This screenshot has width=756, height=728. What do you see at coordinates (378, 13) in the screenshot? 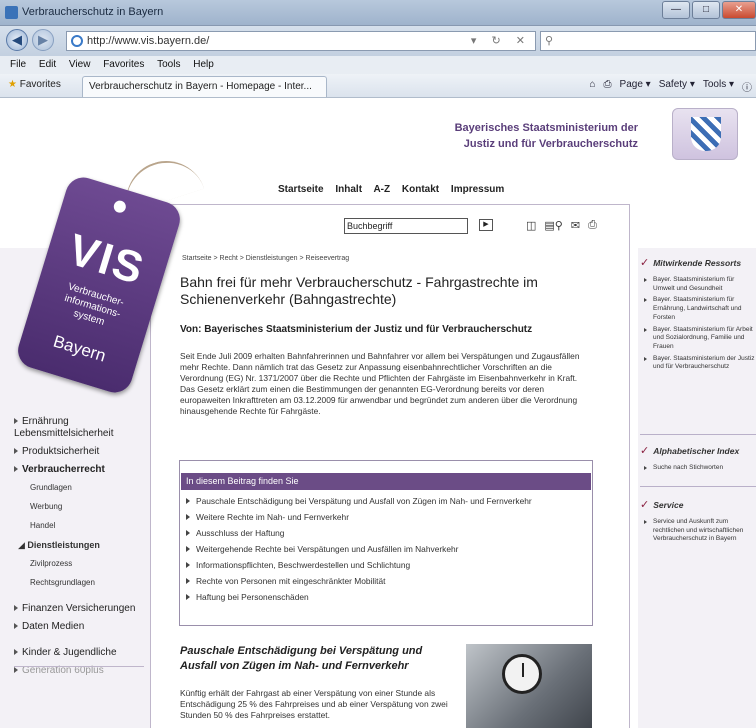
I see `browser-titlebar: Verbraucherschutz in Bayern — □ ✕` at bounding box center [378, 13].